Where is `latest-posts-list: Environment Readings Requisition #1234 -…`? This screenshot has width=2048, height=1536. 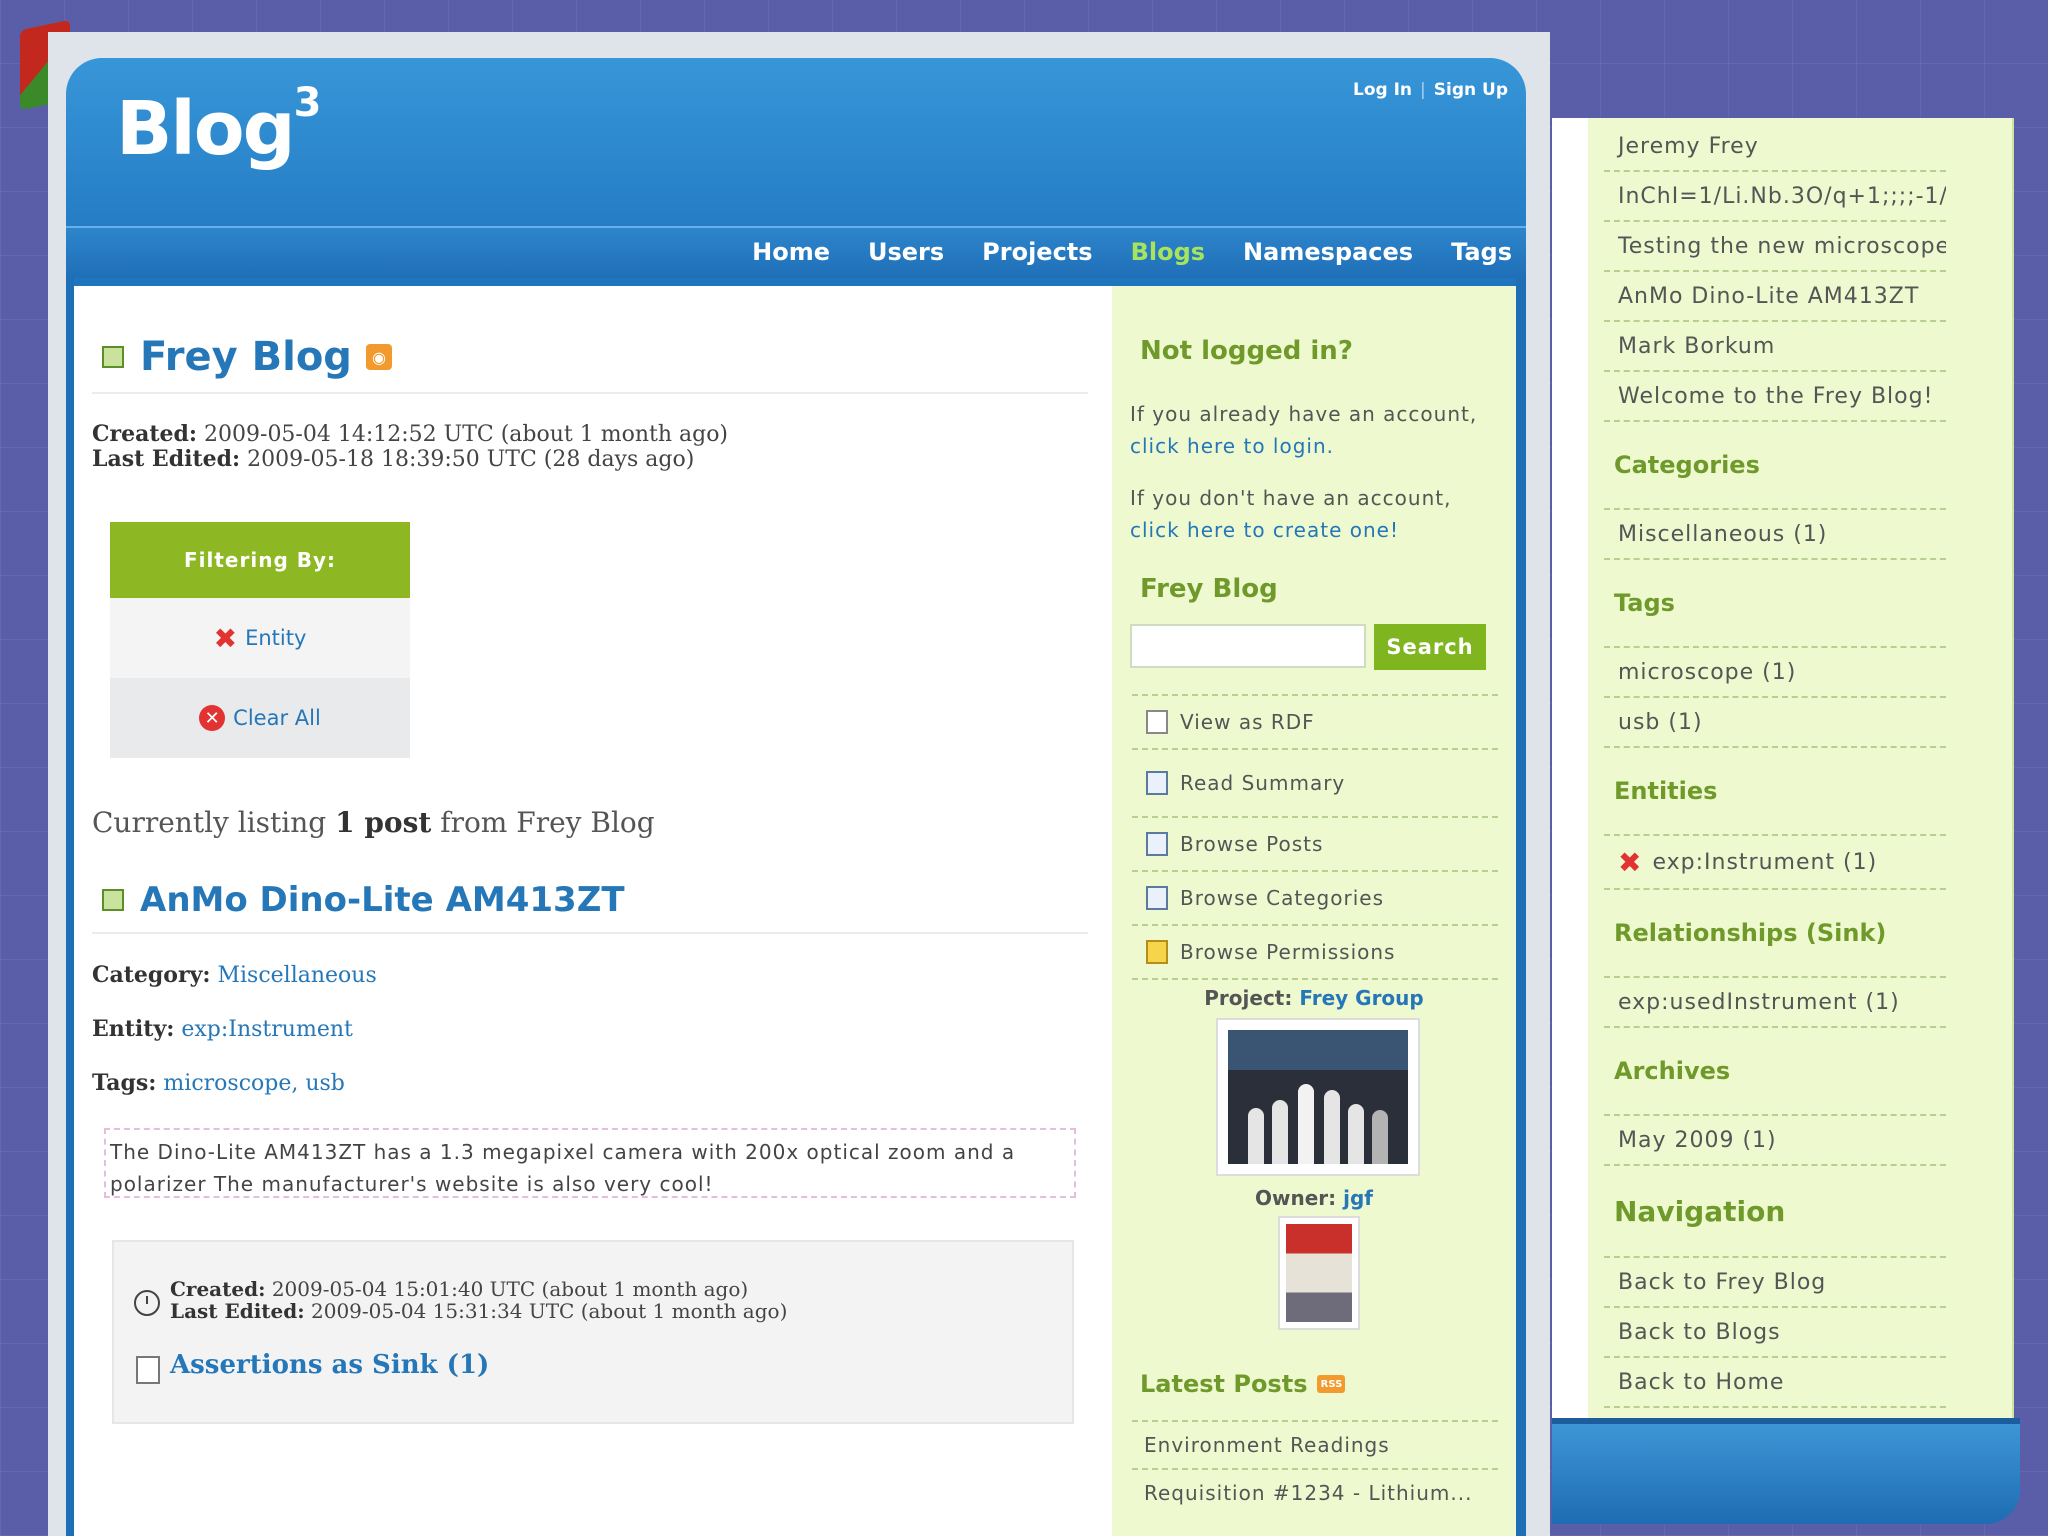
latest-posts-list: Environment Readings Requisition #1234 -… is located at coordinates (1315, 1468).